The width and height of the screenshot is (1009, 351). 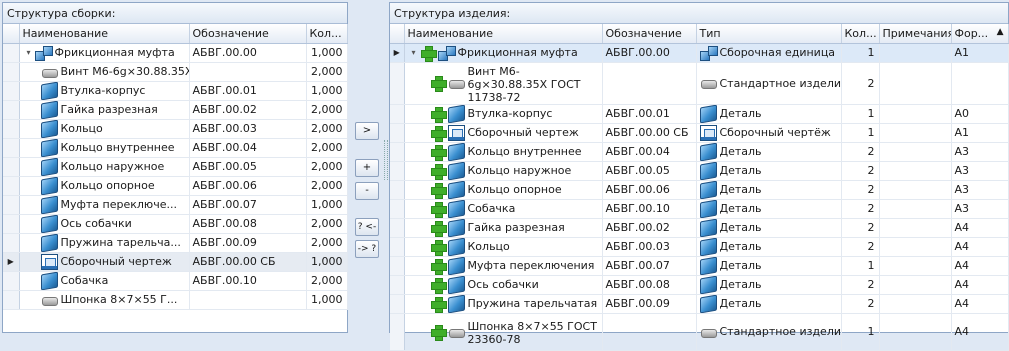 What do you see at coordinates (980, 34) in the screenshot?
I see `column-format: Фор... ▲` at bounding box center [980, 34].